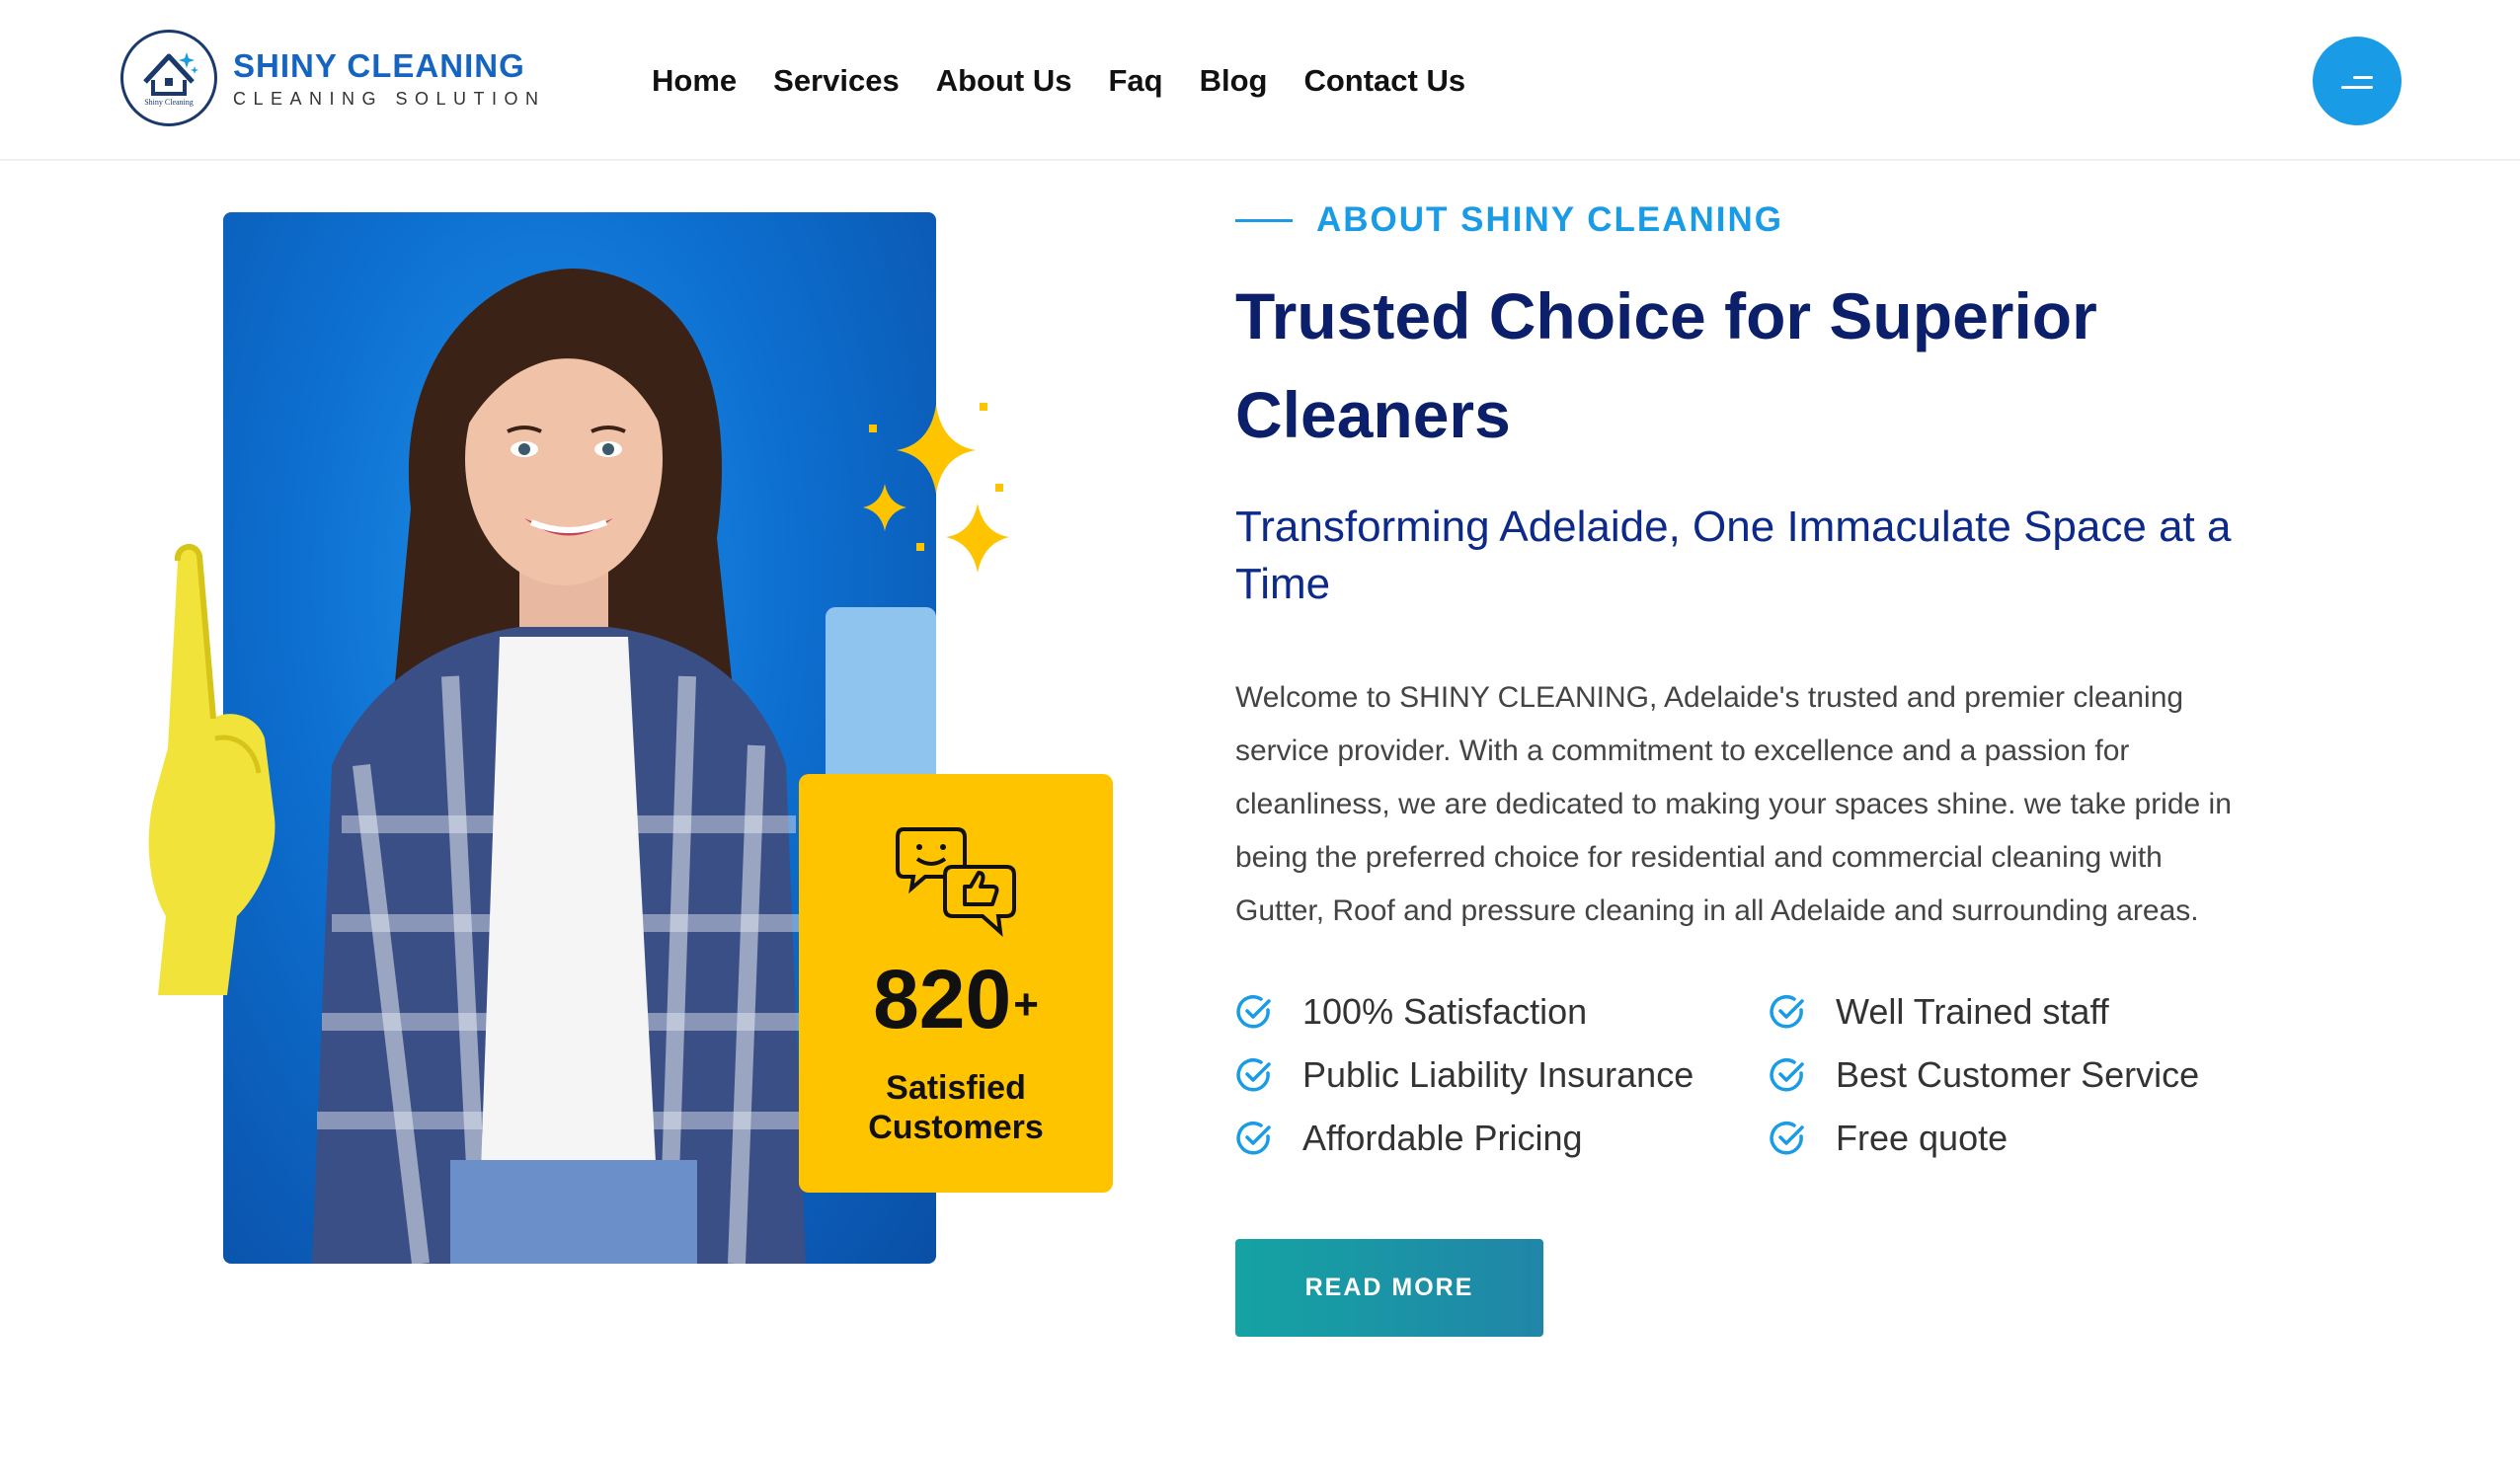 The image size is (2520, 1471). I want to click on feature-item: Best Customer Service, so click(1984, 1075).